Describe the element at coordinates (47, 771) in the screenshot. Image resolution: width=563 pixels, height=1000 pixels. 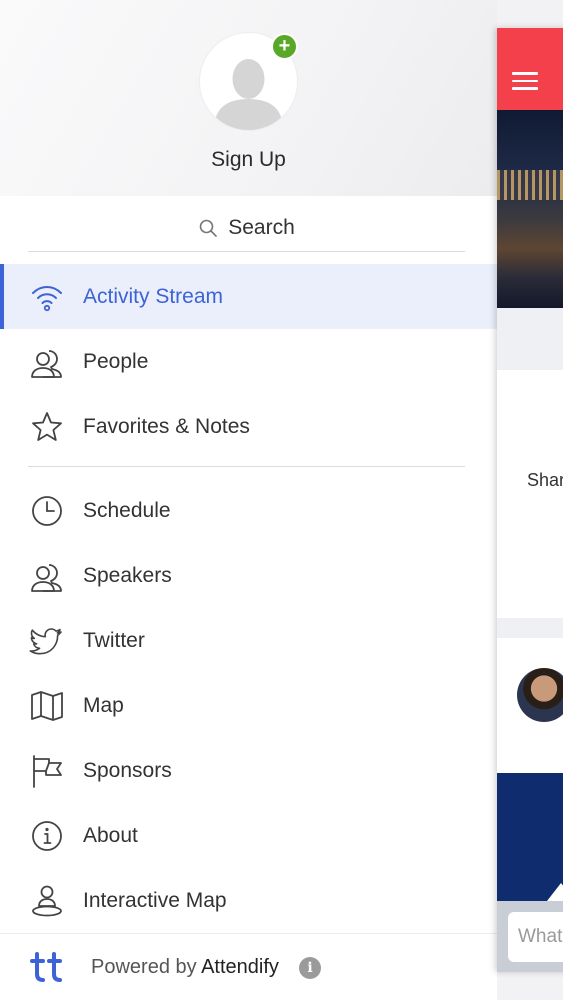
I see `flag-icon` at that location.